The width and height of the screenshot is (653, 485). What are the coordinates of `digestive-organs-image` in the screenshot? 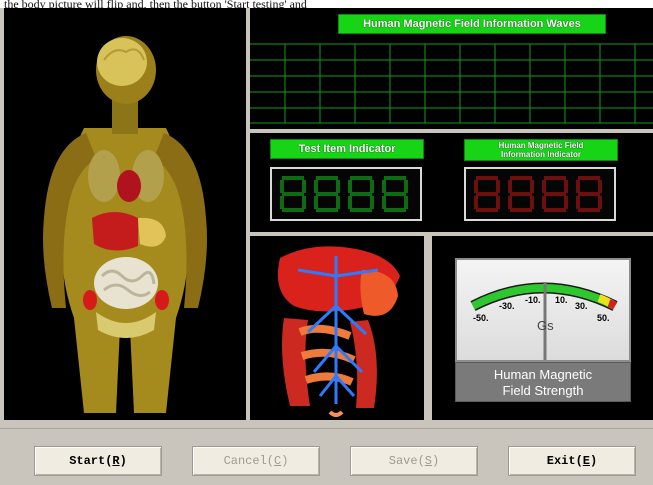 It's located at (338, 331).